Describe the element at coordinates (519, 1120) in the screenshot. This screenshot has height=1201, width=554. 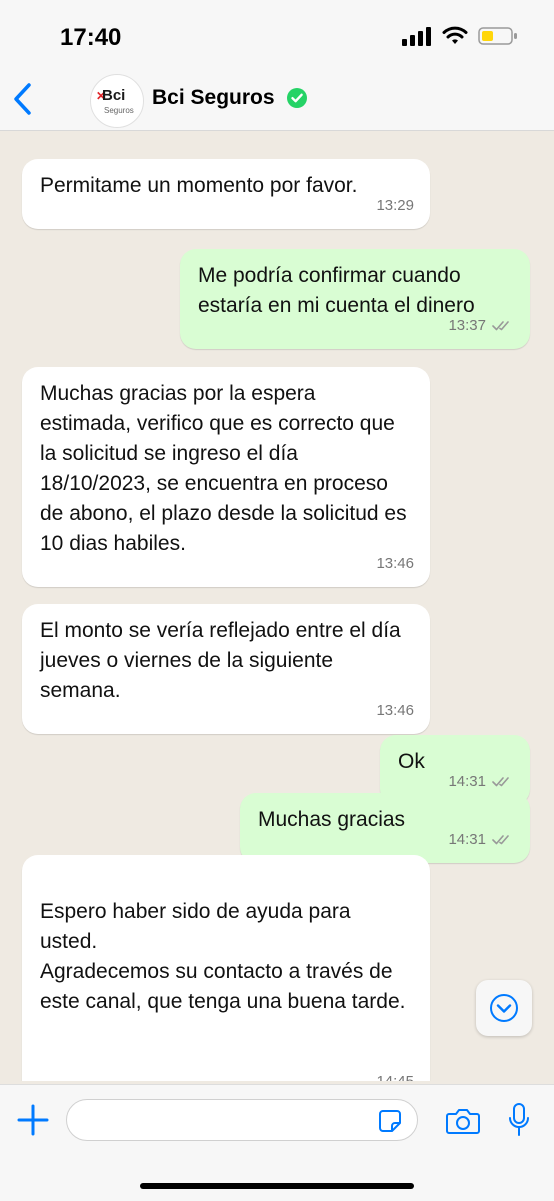
I see `mic-icon` at that location.